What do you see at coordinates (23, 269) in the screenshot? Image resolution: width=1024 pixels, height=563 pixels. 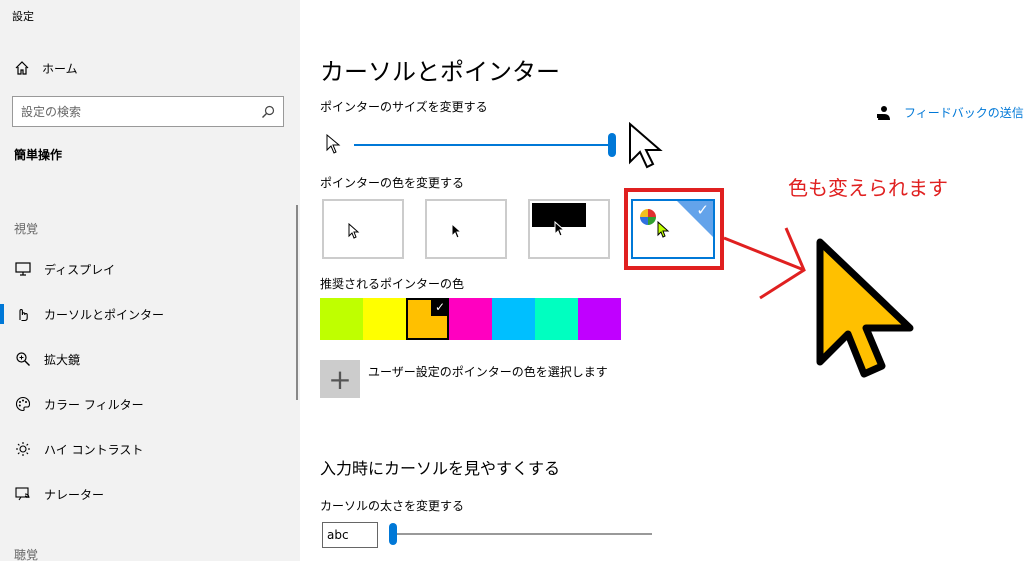 I see `monitor-icon` at bounding box center [23, 269].